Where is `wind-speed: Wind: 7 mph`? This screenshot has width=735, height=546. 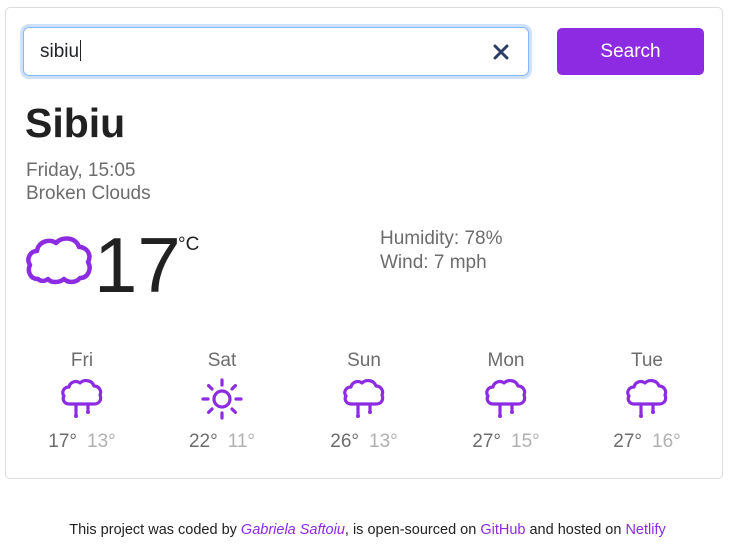
wind-speed: Wind: 7 mph is located at coordinates (433, 262).